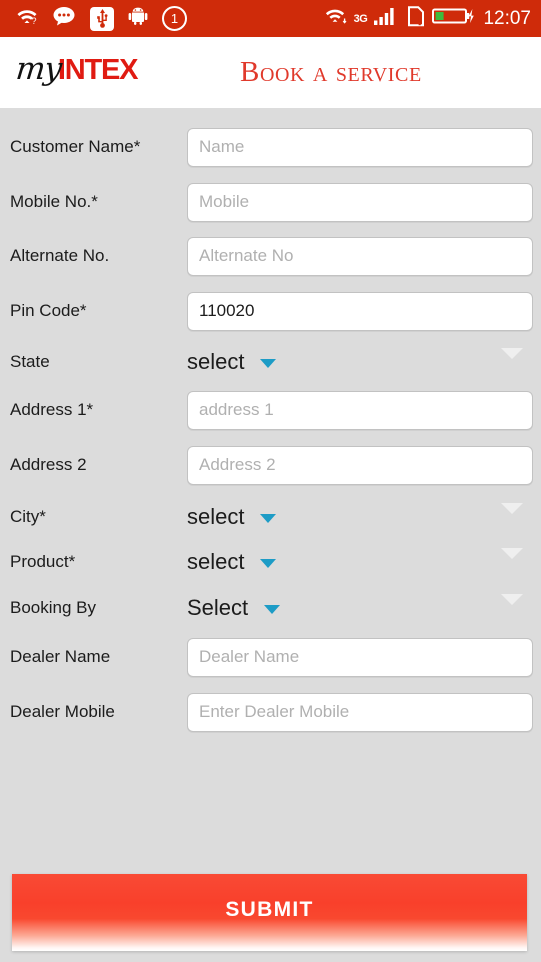 The height and width of the screenshot is (962, 541). I want to click on address-1-input: address 1, so click(360, 410).